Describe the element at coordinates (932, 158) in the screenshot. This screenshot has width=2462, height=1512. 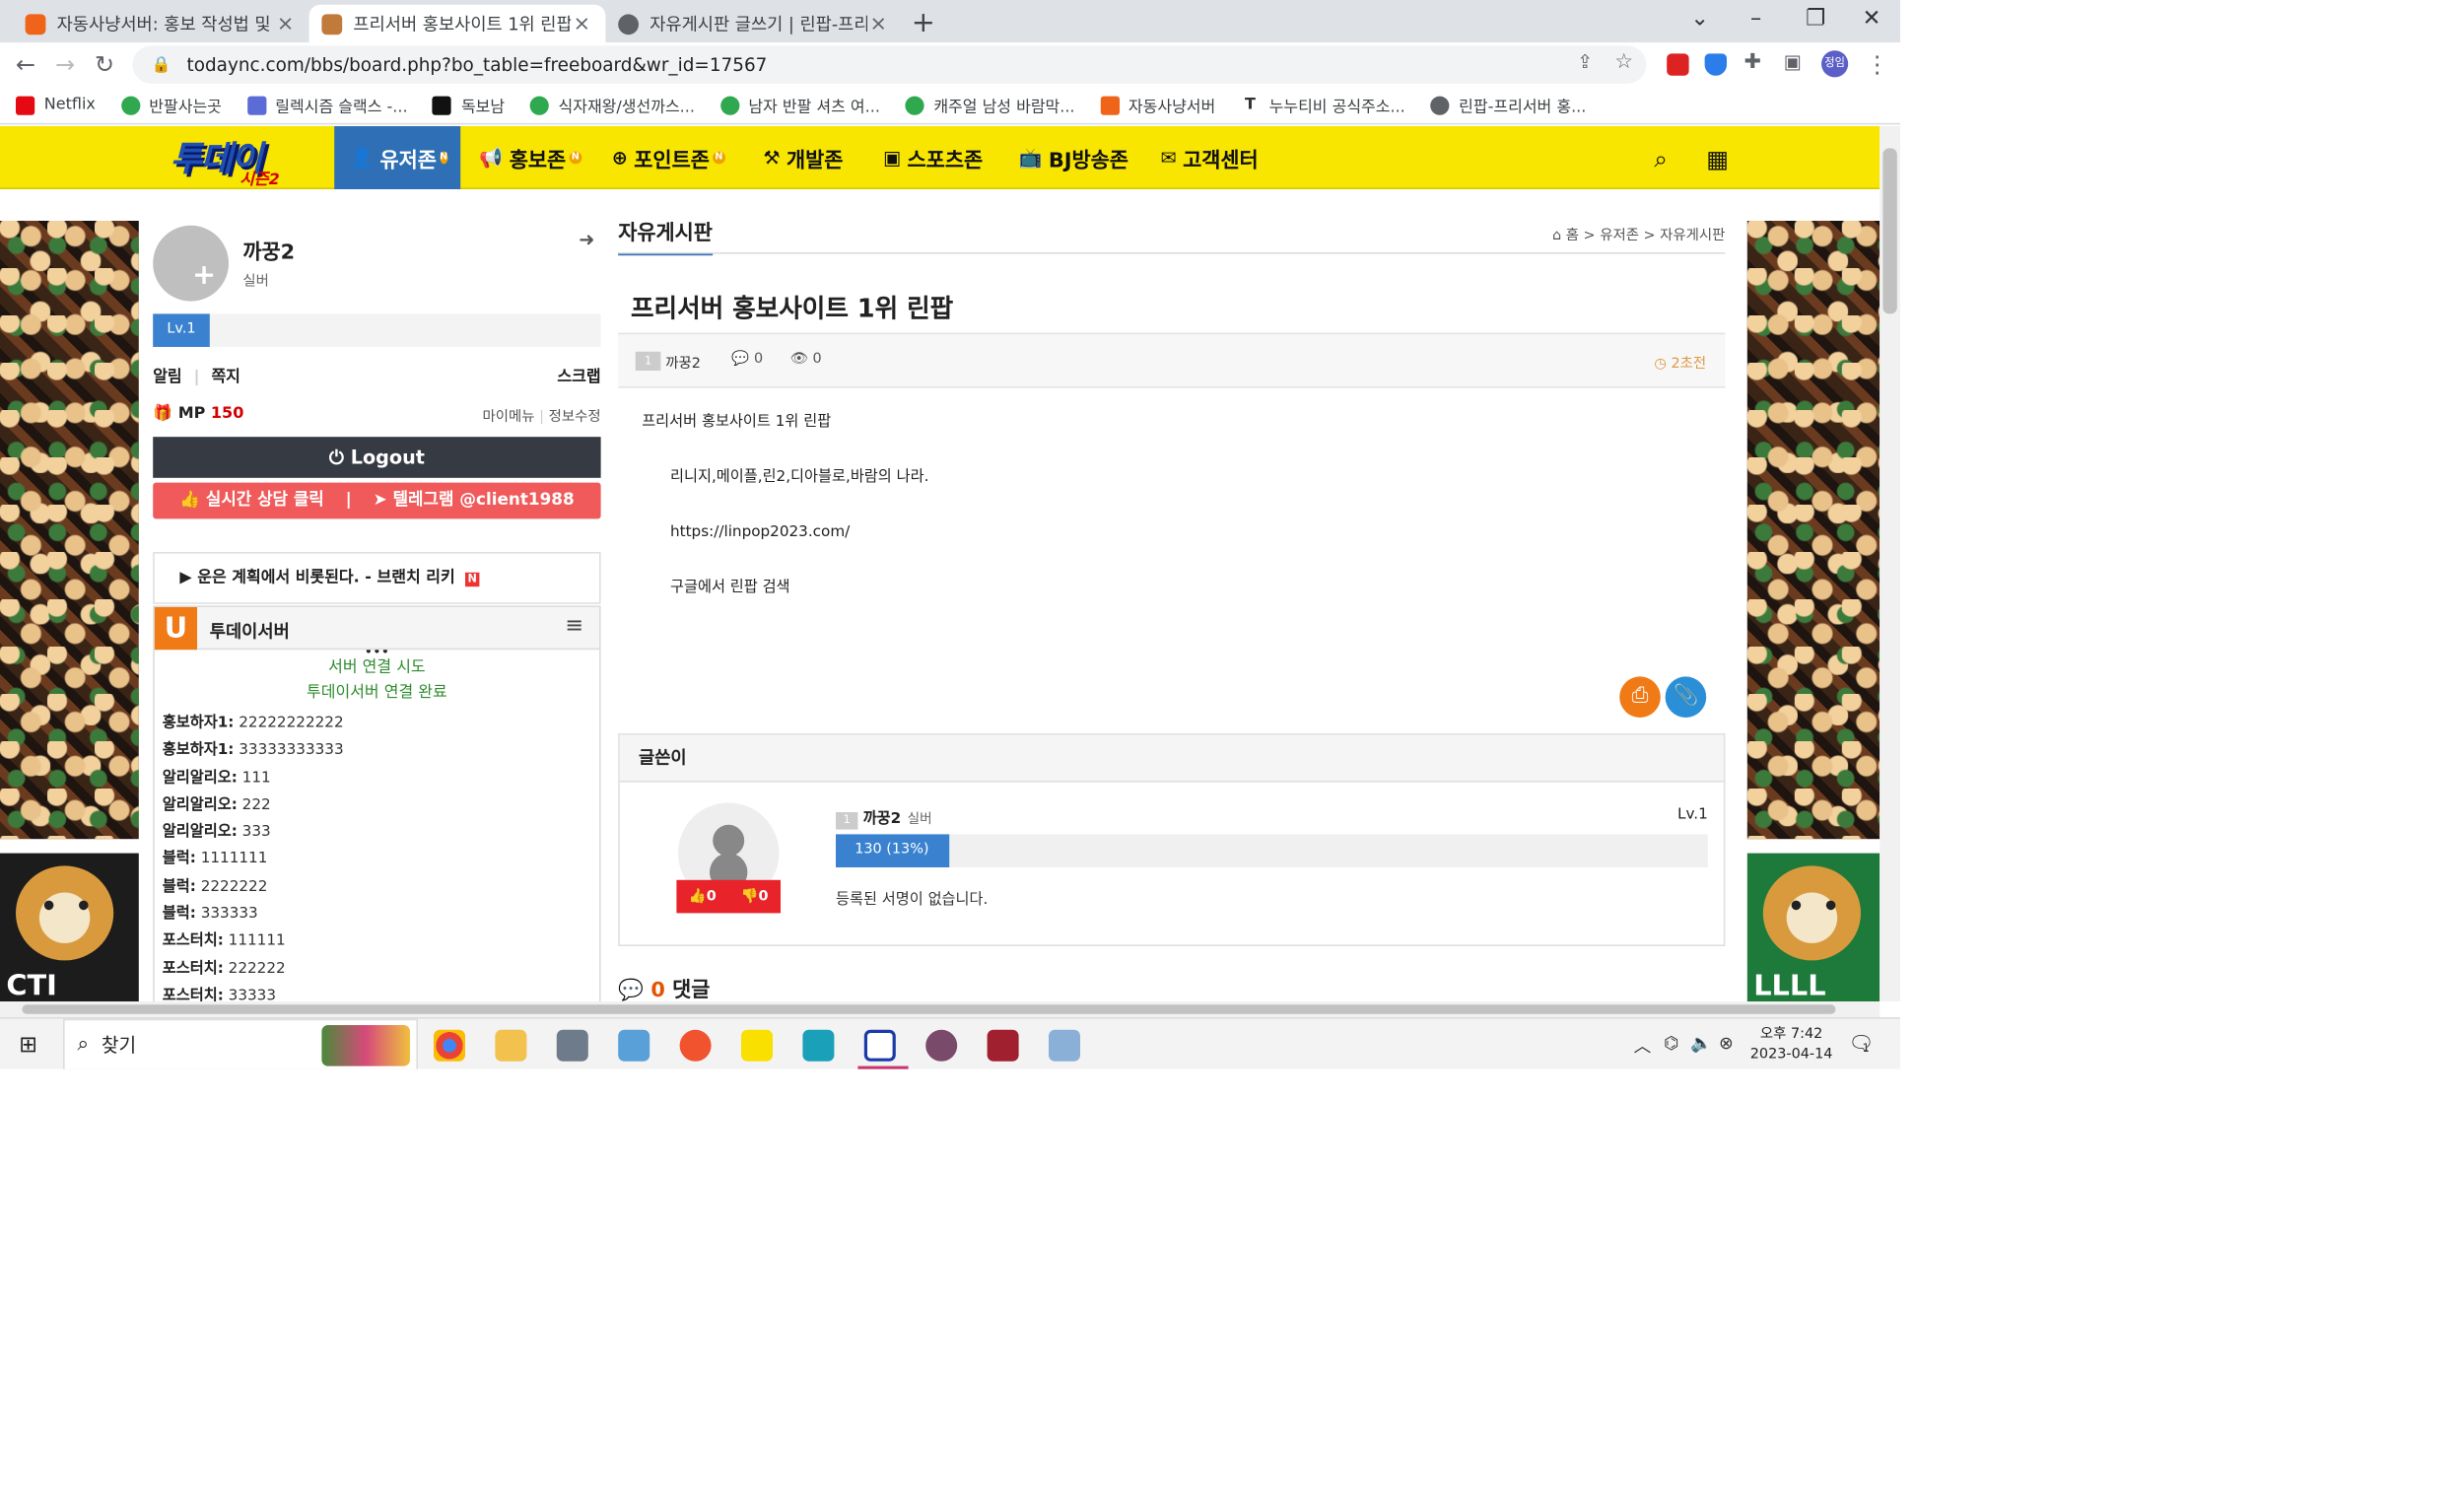
I see `menu-sports-zone: ▣ 스포츠존` at that location.